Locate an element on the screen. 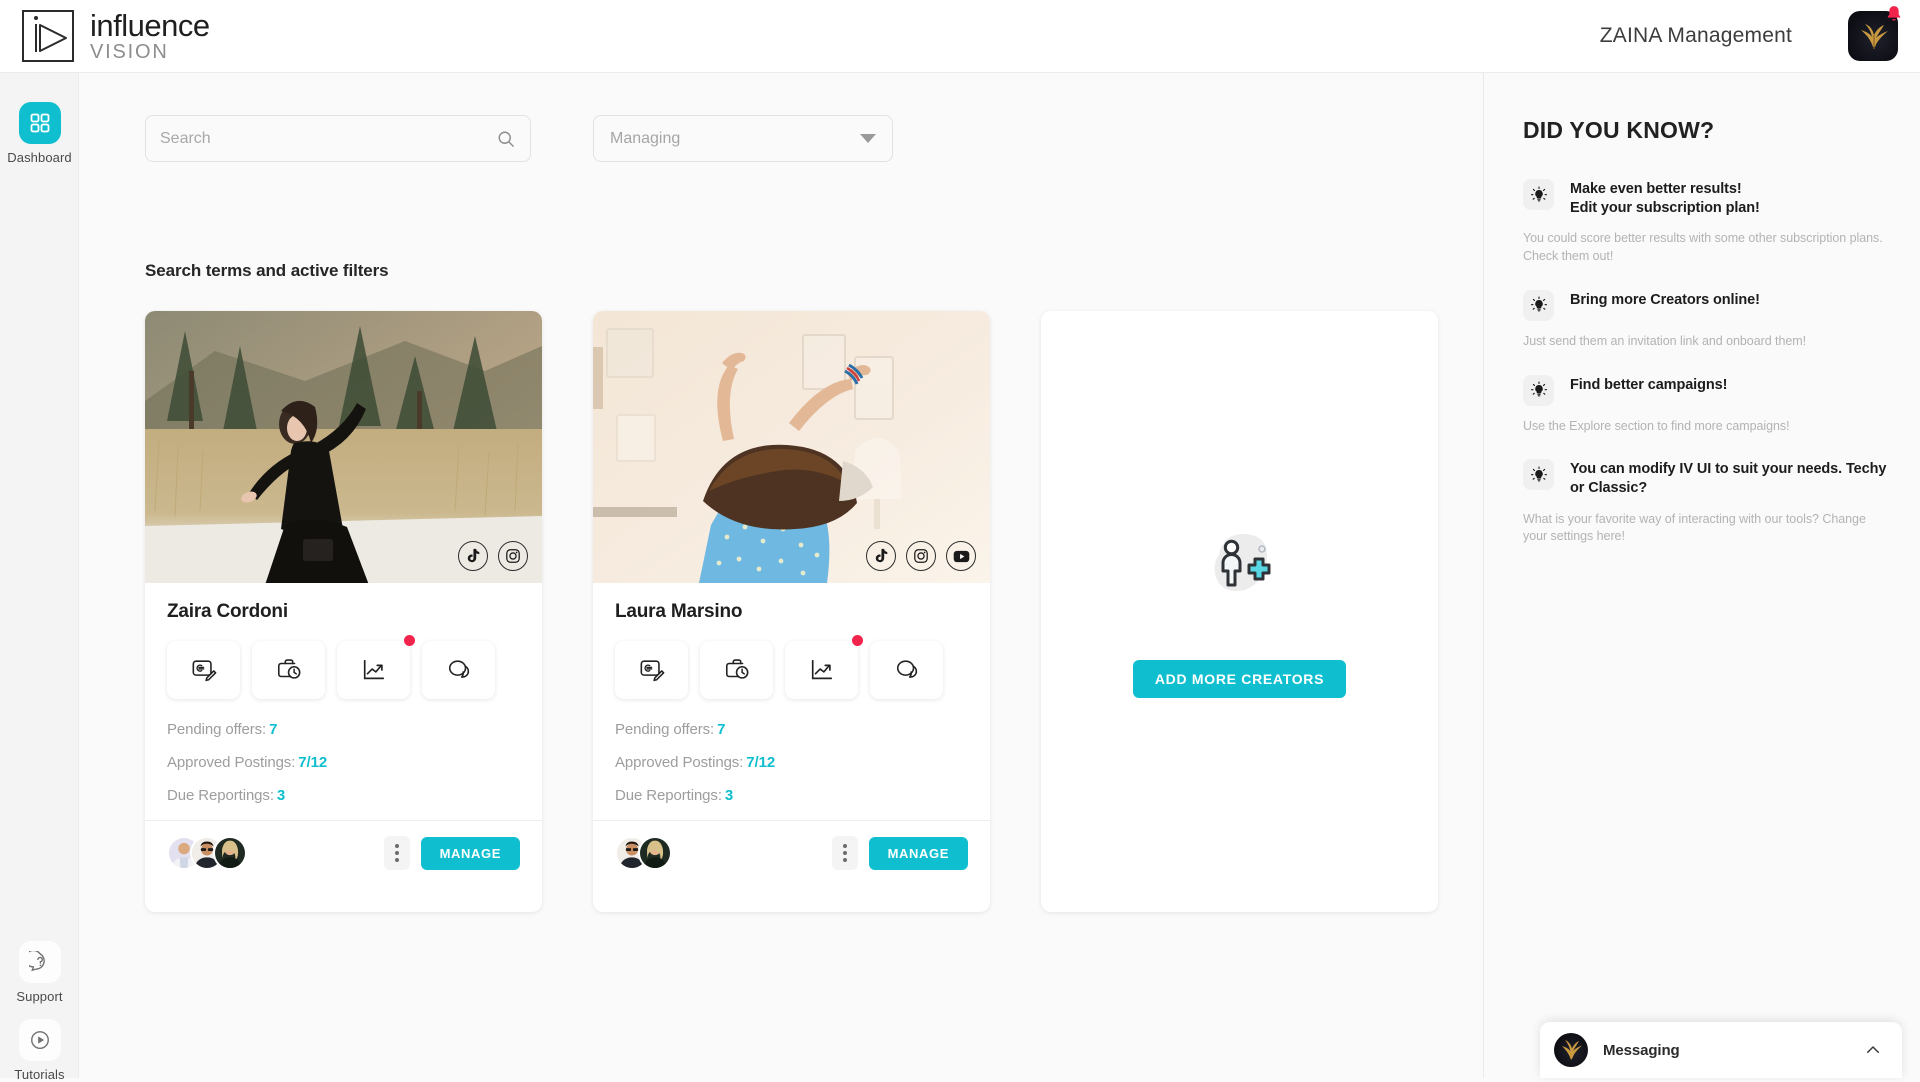 Image resolution: width=1920 pixels, height=1082 pixels. tip-title: Find better campaigns! is located at coordinates (1648, 385).